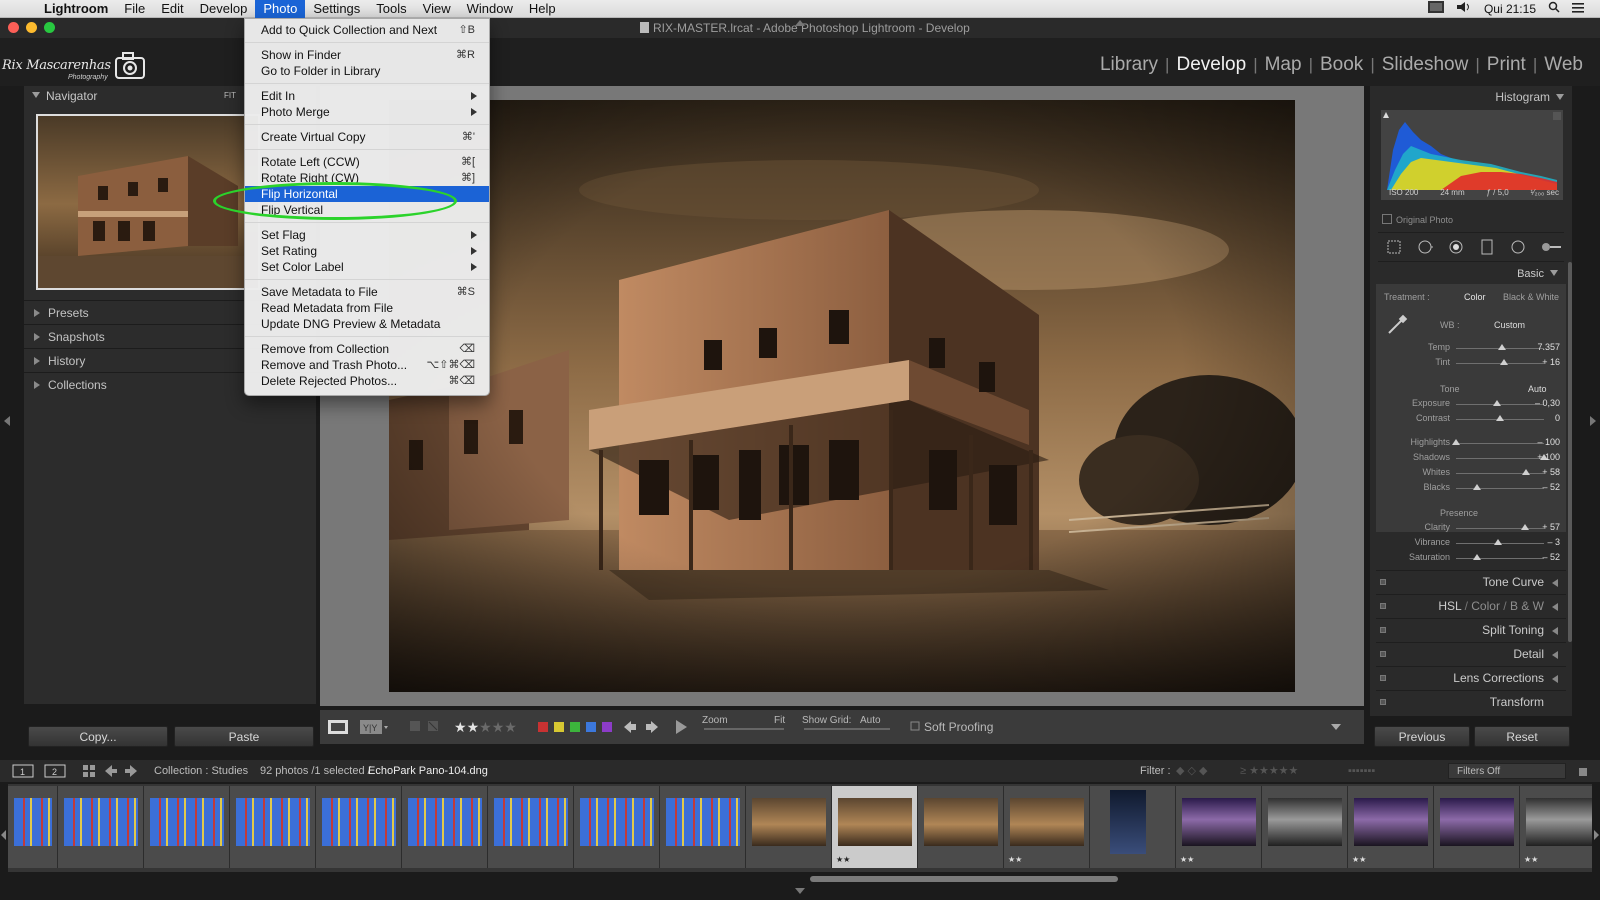 The image size is (1600, 900). I want to click on menu-item-delete-rejected-photos: Delete Rejected Photos... ⌘⌫, so click(367, 381).